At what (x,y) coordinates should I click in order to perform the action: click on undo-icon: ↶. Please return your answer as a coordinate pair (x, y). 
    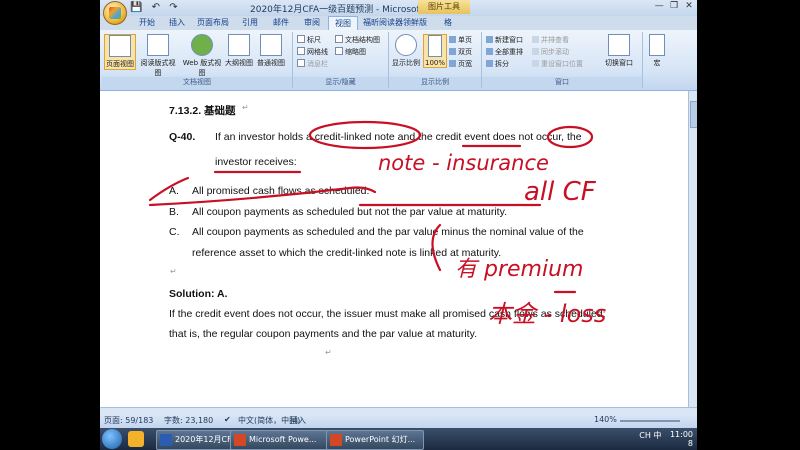
    Looking at the image, I should click on (156, 7).